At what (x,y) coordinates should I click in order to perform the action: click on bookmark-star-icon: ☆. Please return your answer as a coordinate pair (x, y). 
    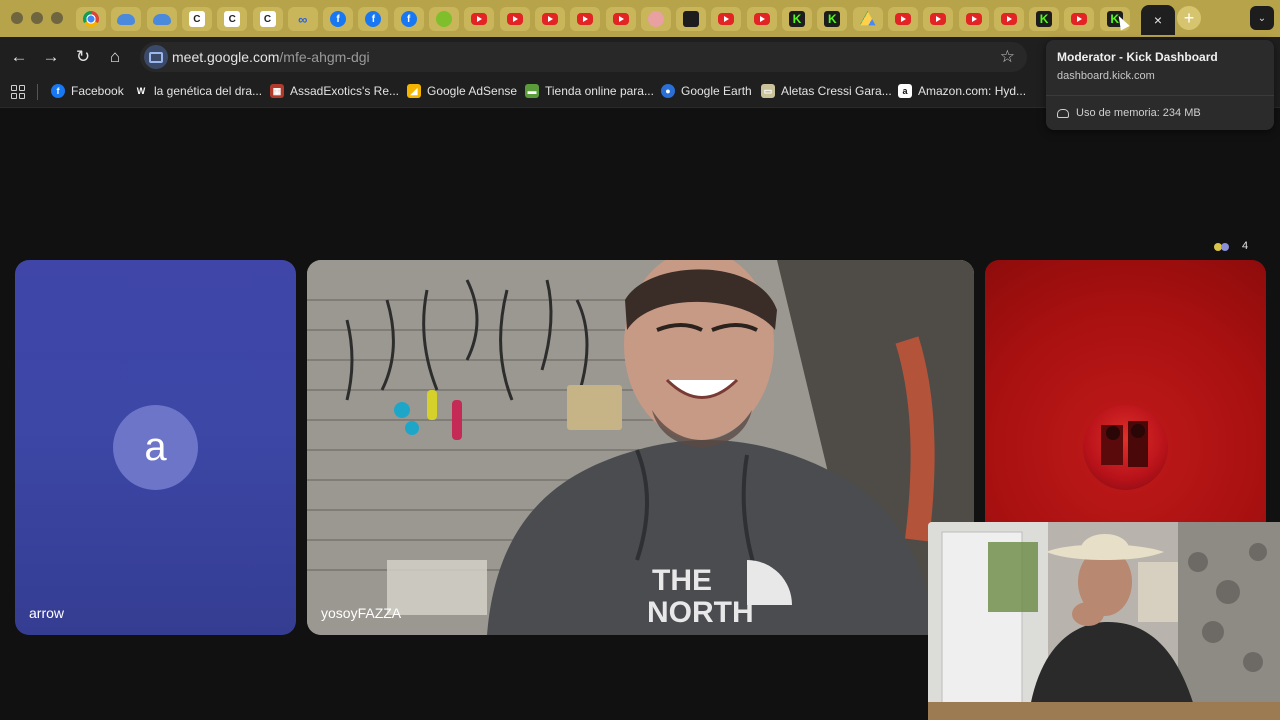
    Looking at the image, I should click on (1007, 57).